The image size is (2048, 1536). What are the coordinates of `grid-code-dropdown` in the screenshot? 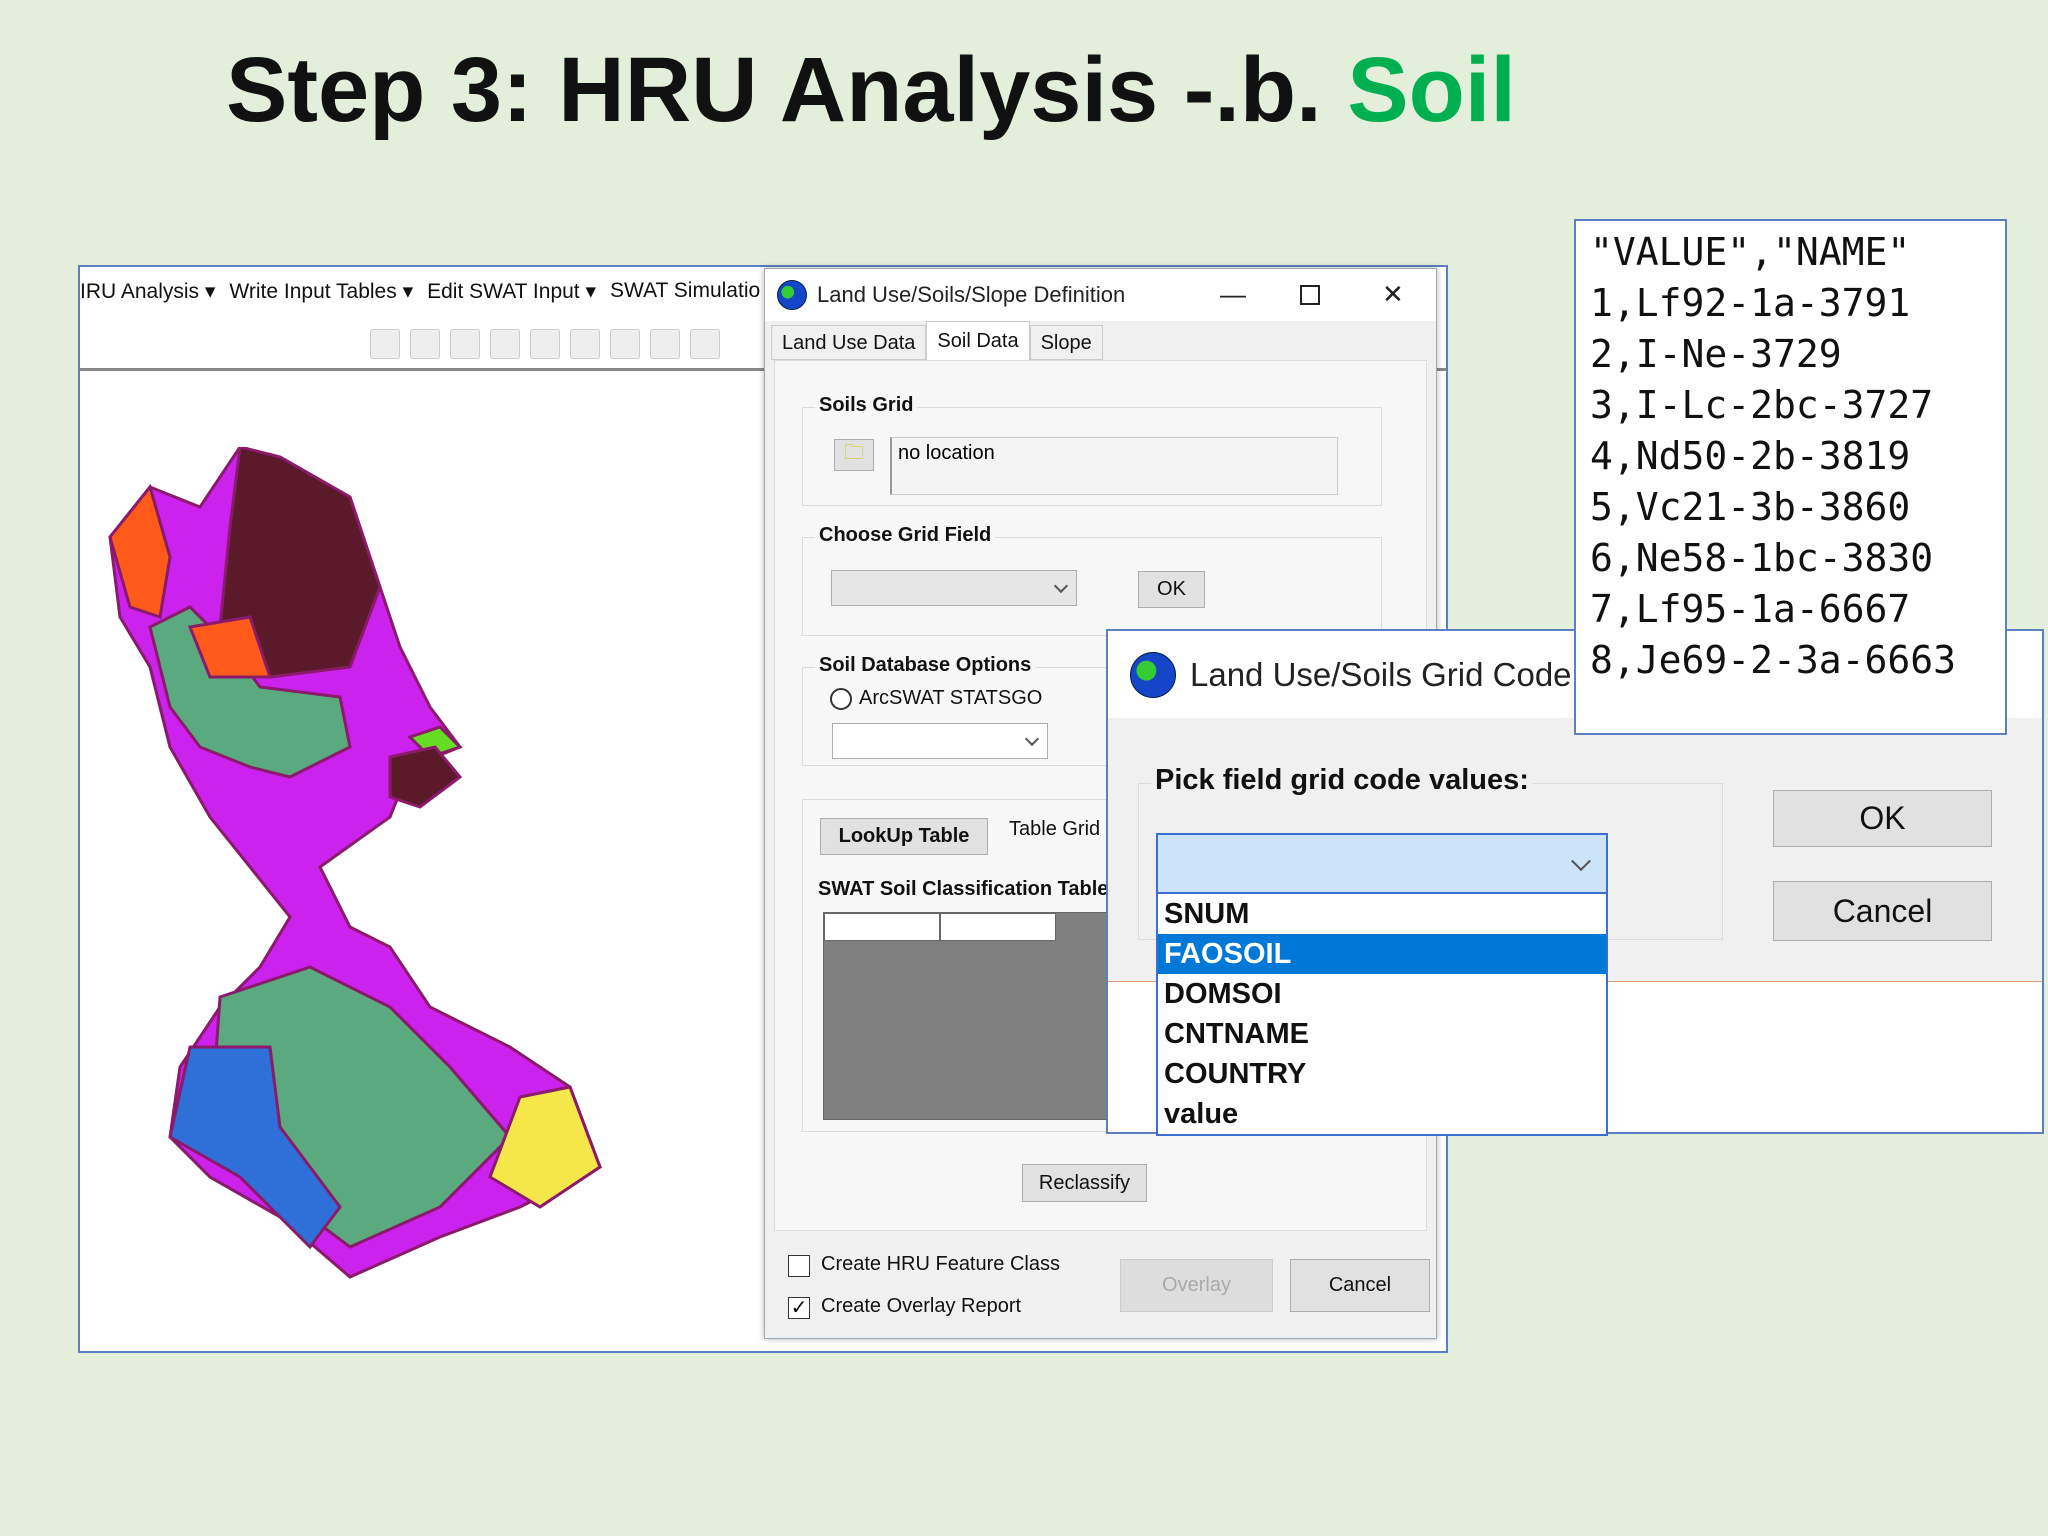 It's located at (1382, 863).